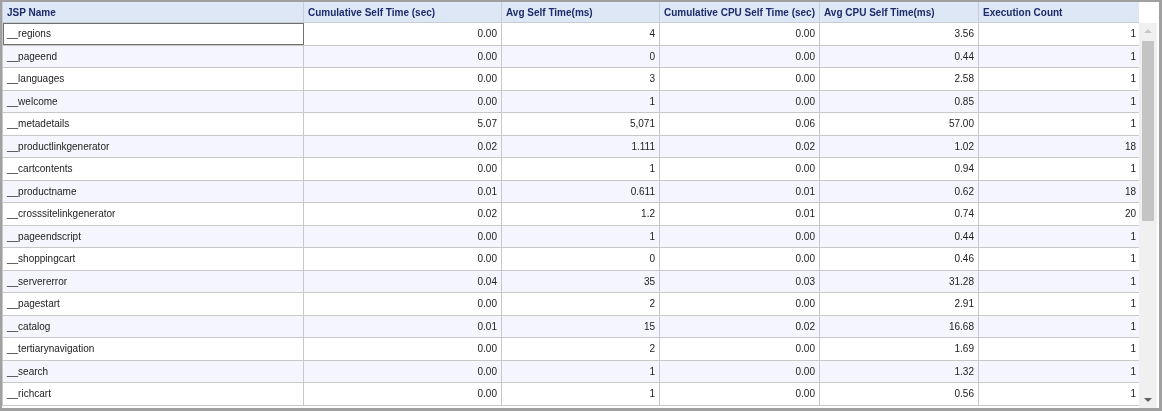 This screenshot has width=1162, height=411. What do you see at coordinates (153, 78) in the screenshot?
I see `table-cell: __languages` at bounding box center [153, 78].